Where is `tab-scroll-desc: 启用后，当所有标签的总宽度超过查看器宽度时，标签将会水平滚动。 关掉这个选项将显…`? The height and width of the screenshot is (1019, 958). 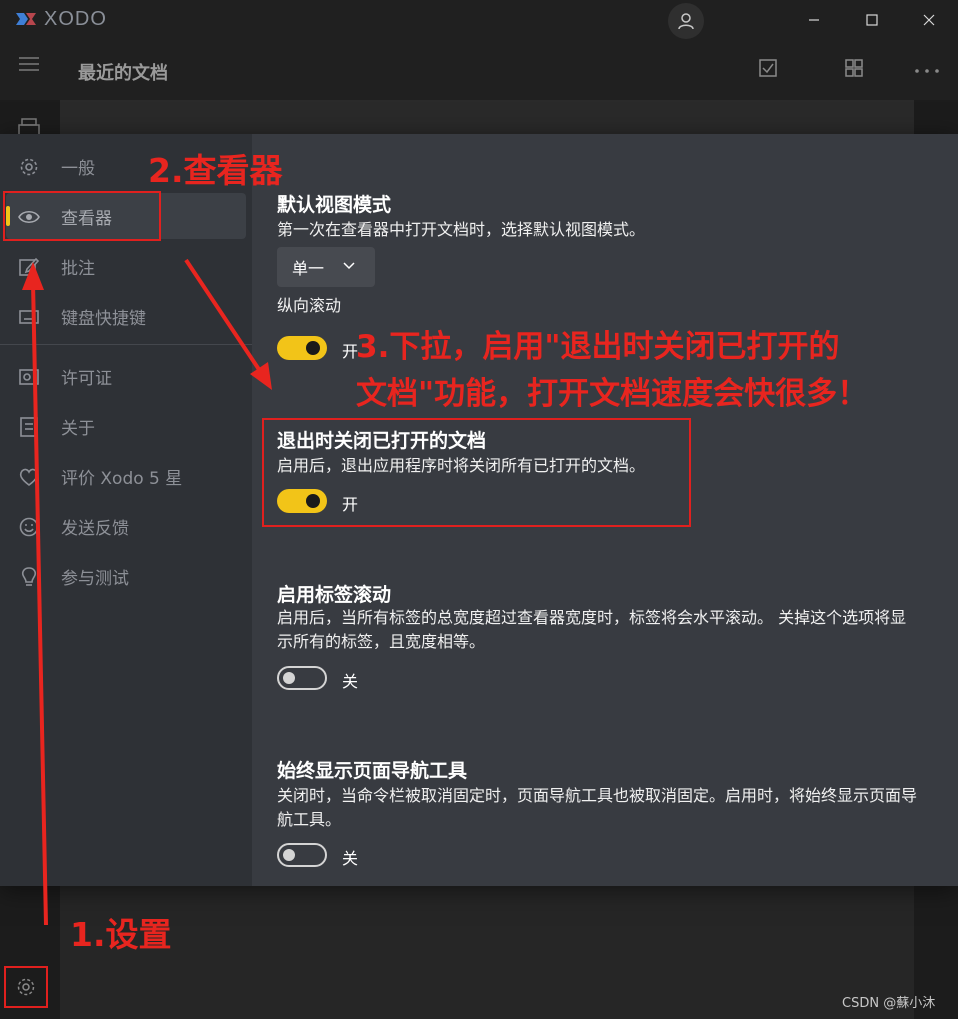 tab-scroll-desc: 启用后，当所有标签的总宽度超过查看器宽度时，标签将会水平滚动。 关掉这个选项将显… is located at coordinates (592, 629).